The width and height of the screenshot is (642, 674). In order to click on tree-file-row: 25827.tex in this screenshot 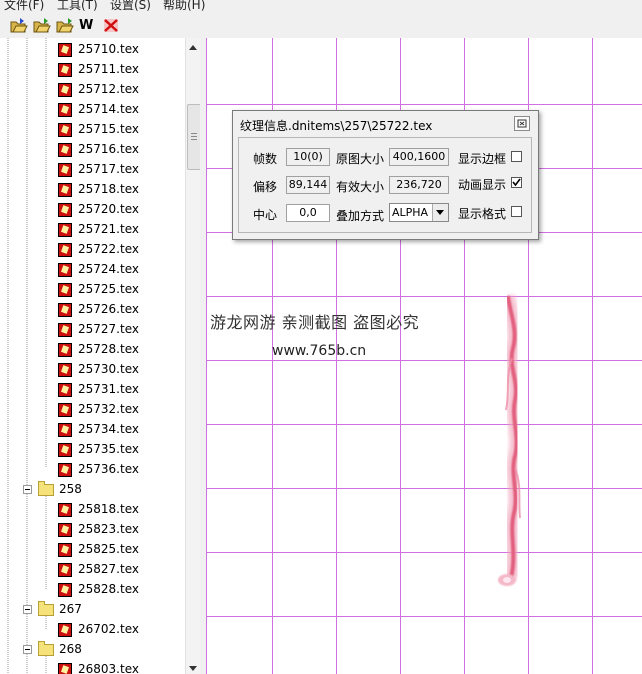, I will do `click(92, 570)`.